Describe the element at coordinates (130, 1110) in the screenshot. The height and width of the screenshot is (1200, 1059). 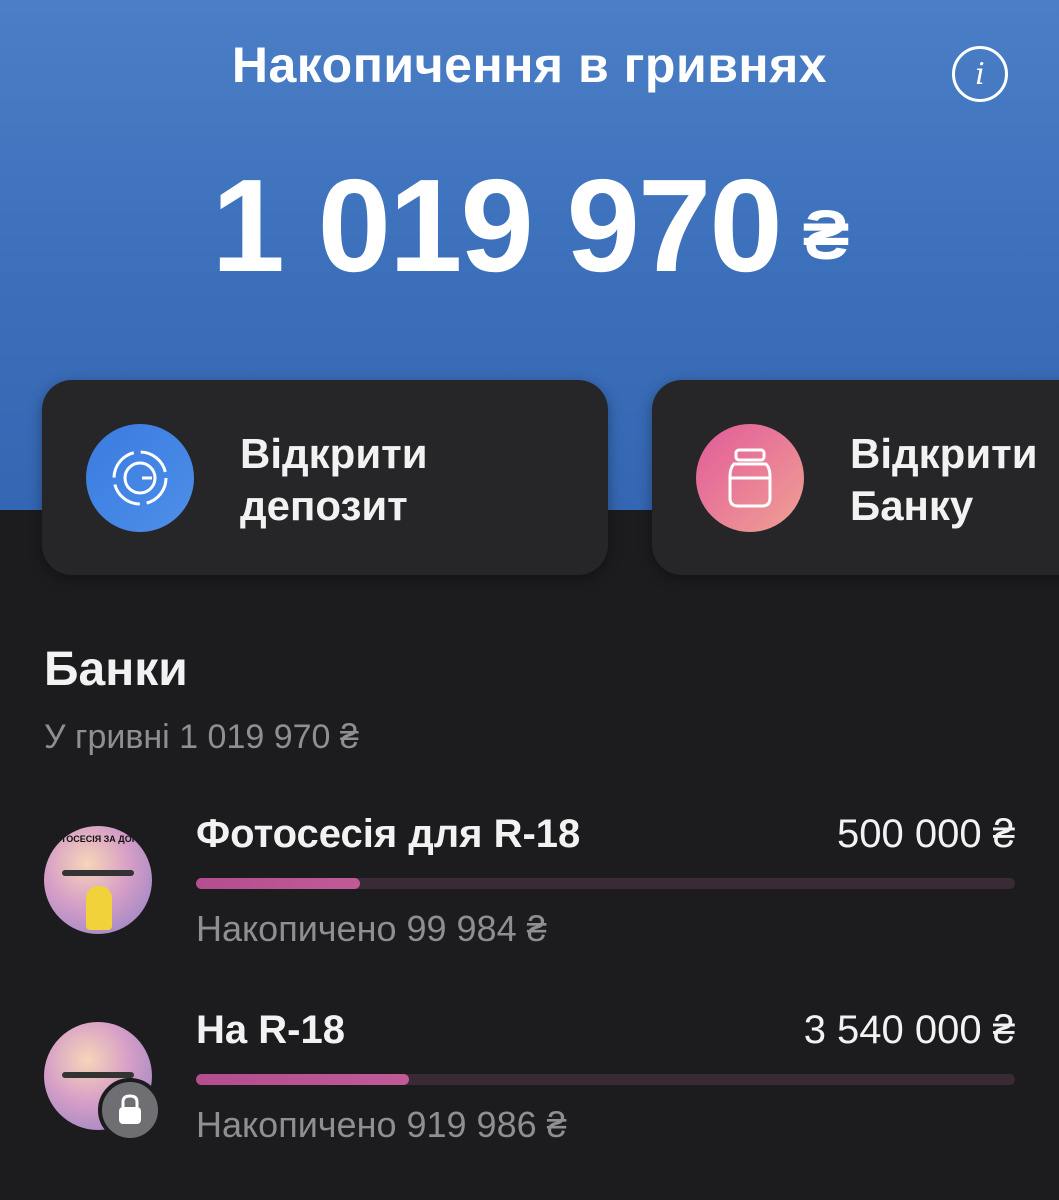
I see `lock-icon` at that location.